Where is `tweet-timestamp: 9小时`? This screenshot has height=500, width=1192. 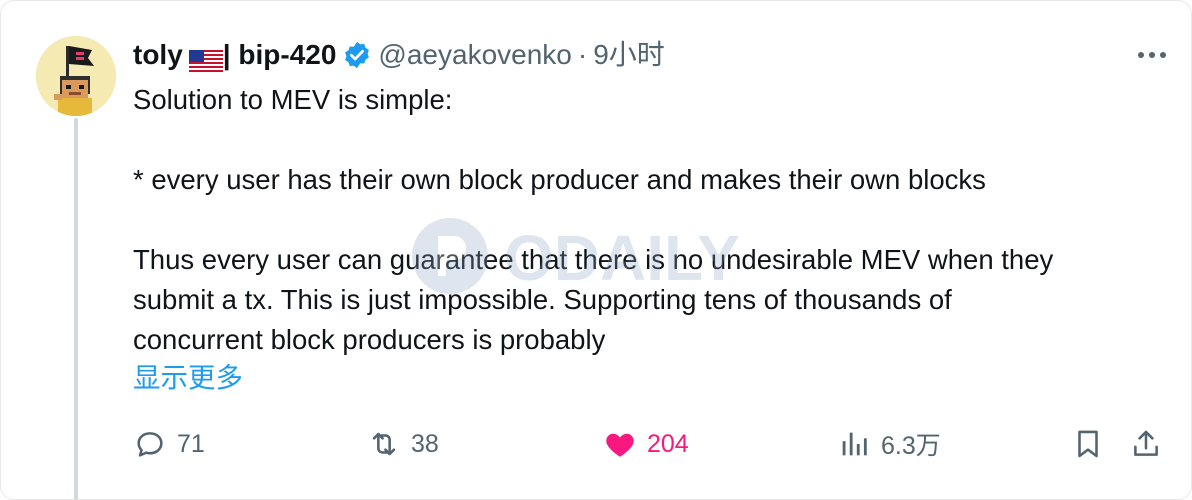 tweet-timestamp: 9小时 is located at coordinates (629, 55).